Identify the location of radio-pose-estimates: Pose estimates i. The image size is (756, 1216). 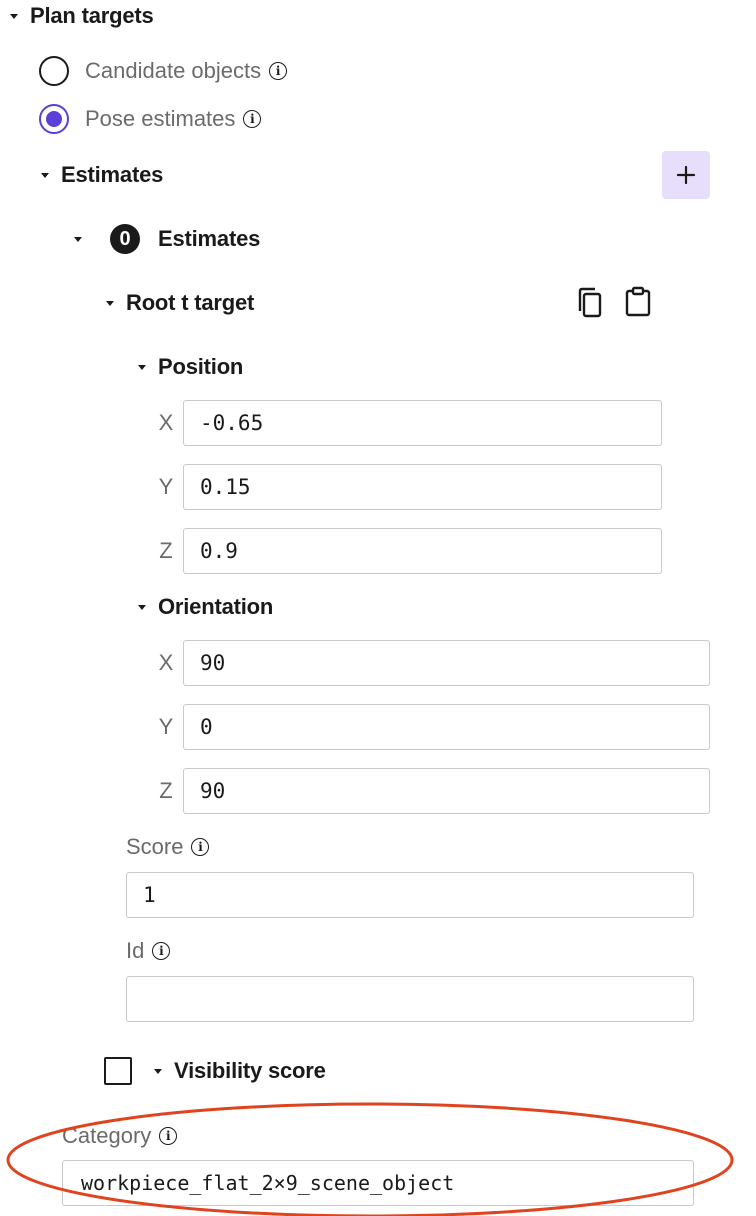
(150, 119).